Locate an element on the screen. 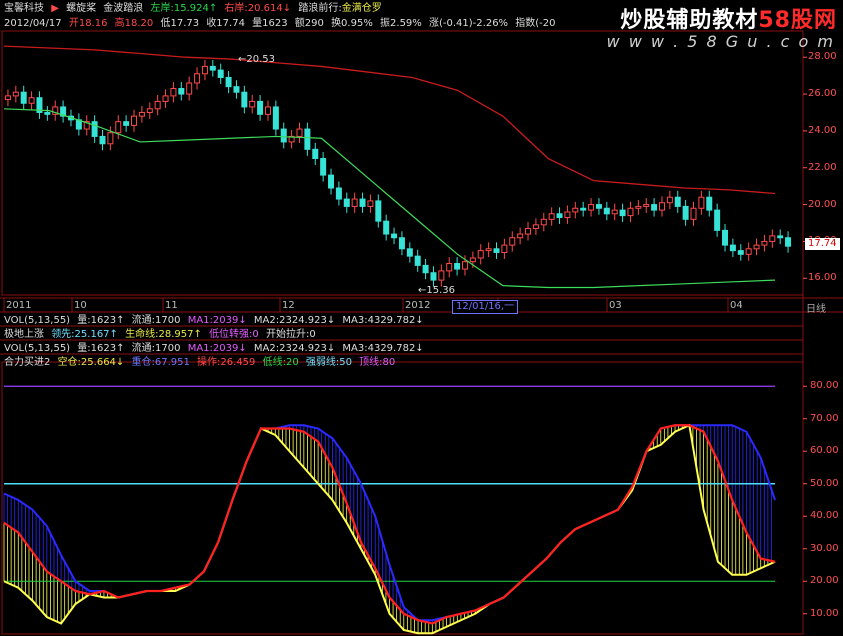  osc-label: 合力买进2 is located at coordinates (27, 362).